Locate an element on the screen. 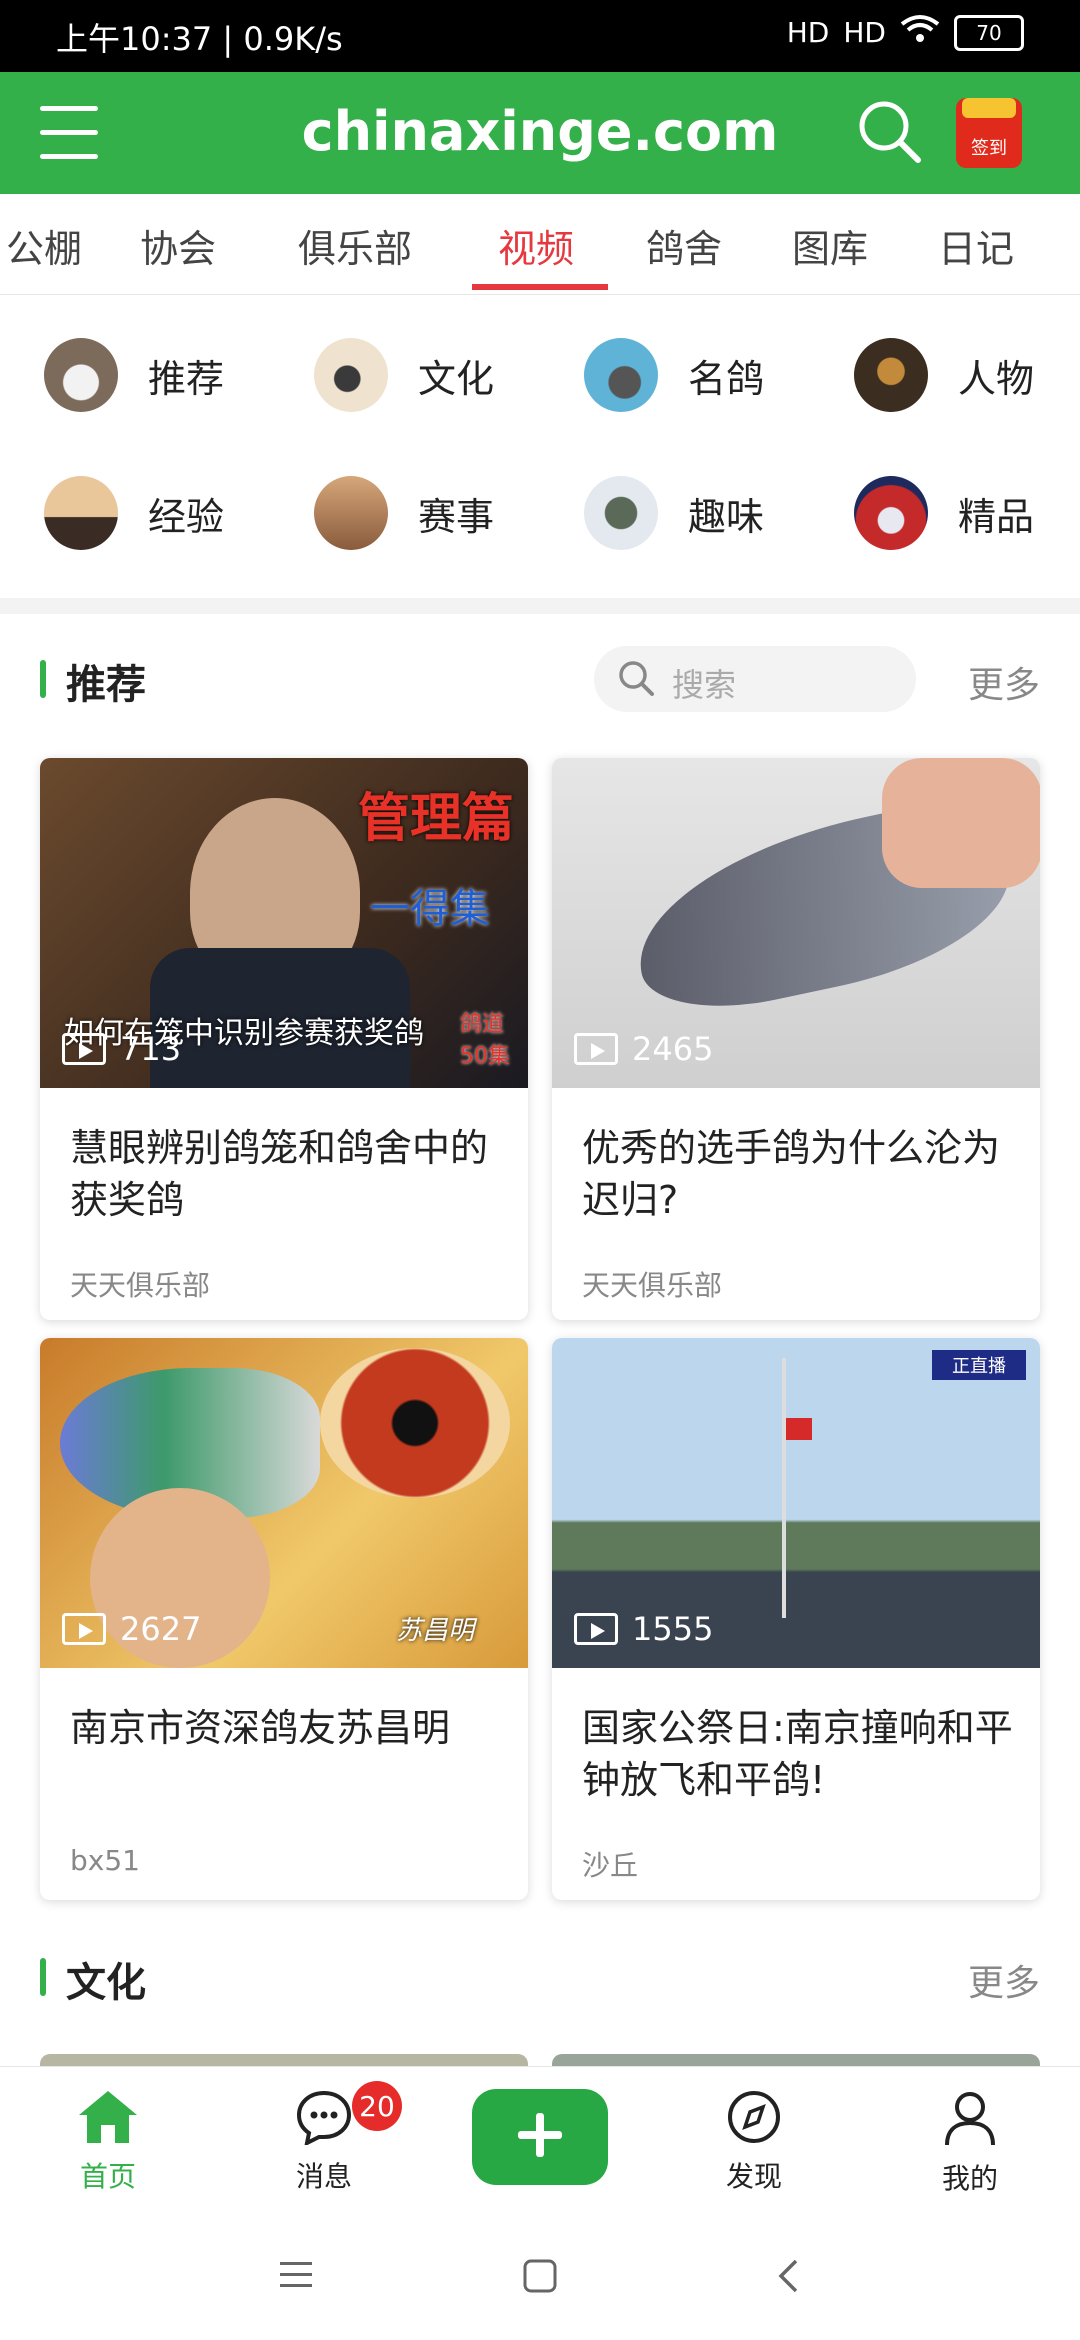 The height and width of the screenshot is (2340, 1080). status-icons: HD HD 70 is located at coordinates (905, 32).